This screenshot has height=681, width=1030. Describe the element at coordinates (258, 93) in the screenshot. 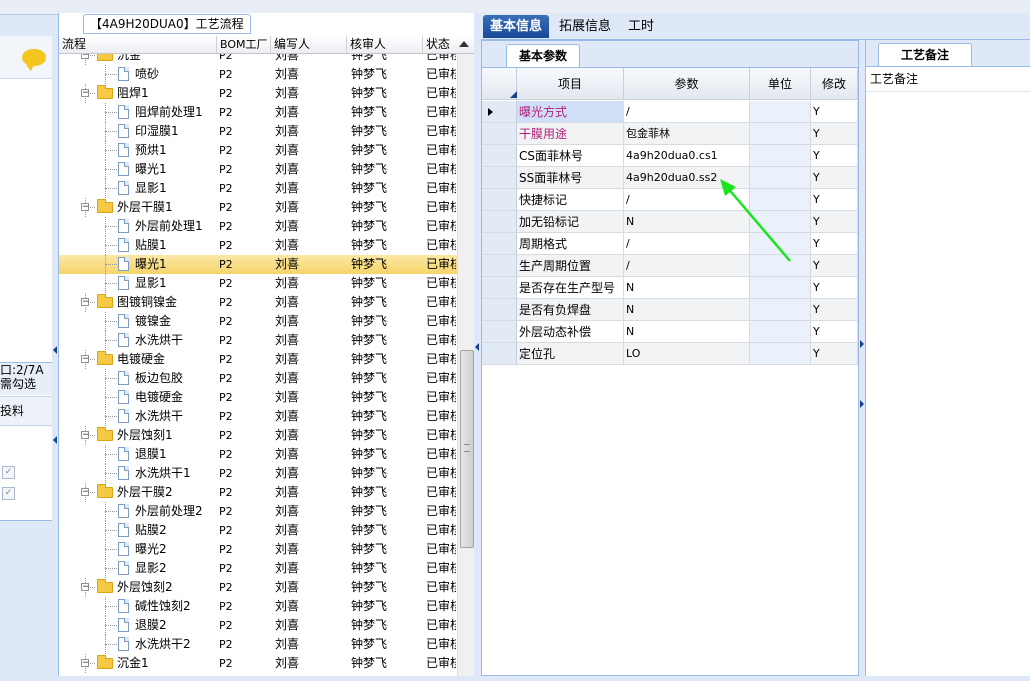

I see `tree-row: − 阻焊1 P2 刘喜 钟梦飞 已审核` at that location.